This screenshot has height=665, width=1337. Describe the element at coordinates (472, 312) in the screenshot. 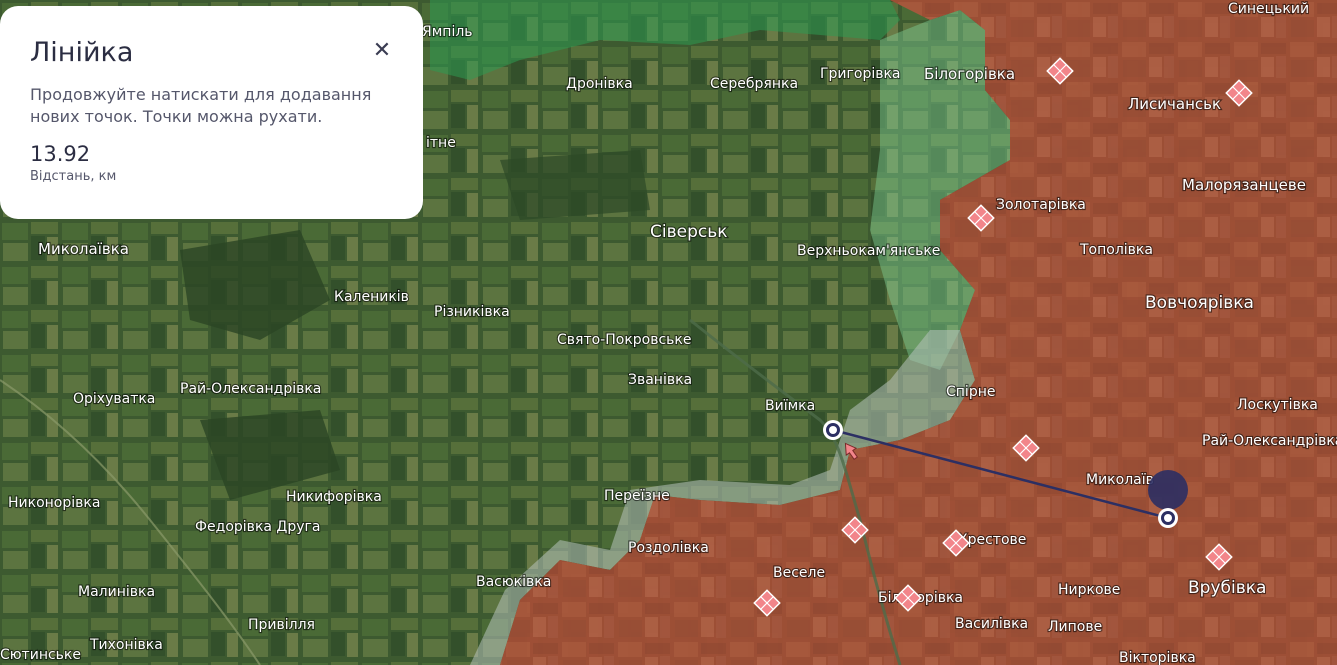

I see `place-label: Різниківка` at that location.